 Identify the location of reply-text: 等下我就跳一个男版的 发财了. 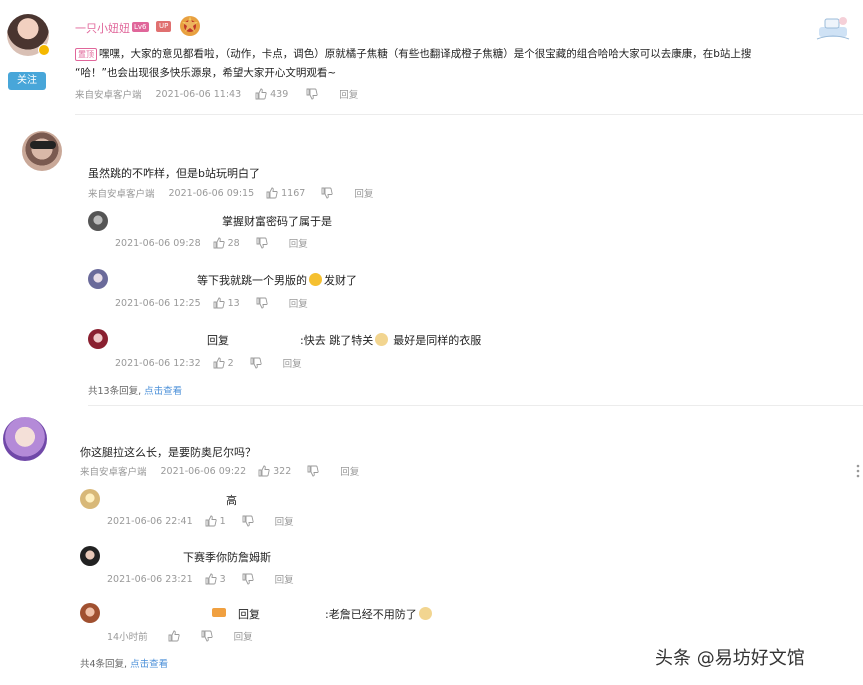
(277, 280).